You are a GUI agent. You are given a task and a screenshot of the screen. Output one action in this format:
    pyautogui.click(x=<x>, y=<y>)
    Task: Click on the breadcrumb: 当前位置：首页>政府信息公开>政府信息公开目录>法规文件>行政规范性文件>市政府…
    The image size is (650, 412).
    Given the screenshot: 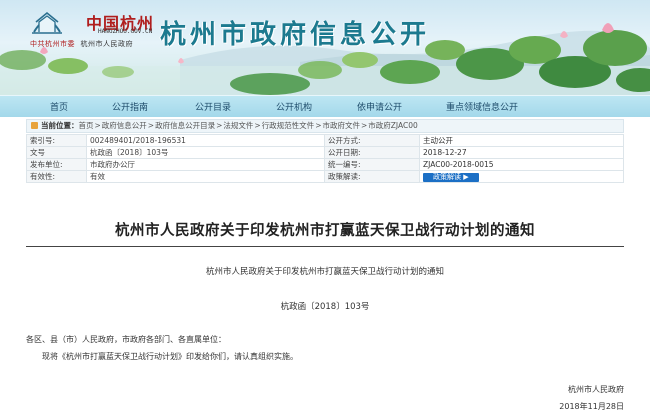 What is the action you would take?
    pyautogui.click(x=325, y=126)
    